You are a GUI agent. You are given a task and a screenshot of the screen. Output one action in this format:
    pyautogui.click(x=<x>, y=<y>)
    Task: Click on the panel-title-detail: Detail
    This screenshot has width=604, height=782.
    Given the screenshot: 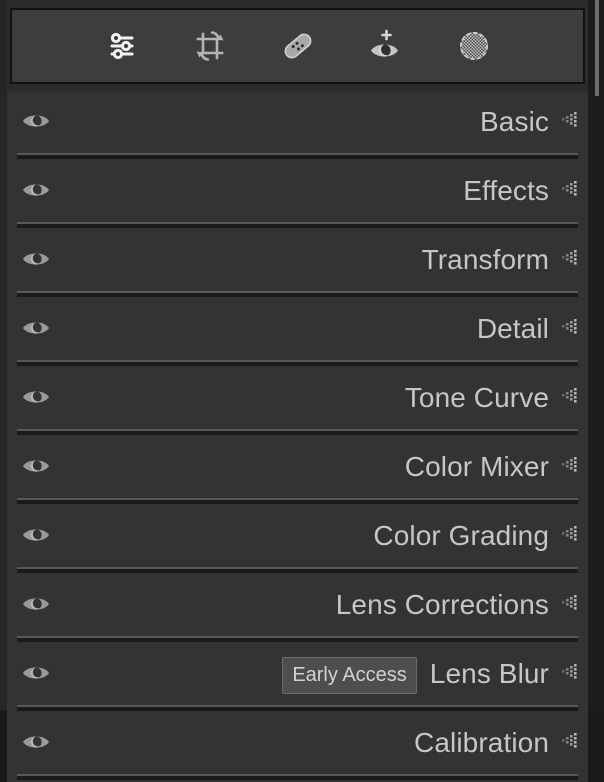 What is the action you would take?
    pyautogui.click(x=512, y=328)
    